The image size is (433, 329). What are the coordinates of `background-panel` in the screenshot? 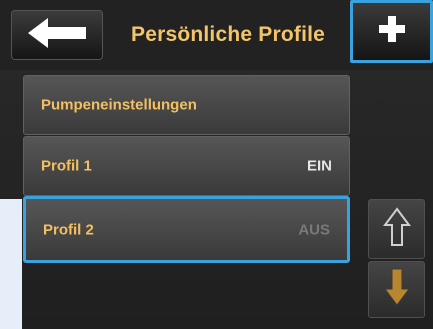 It's located at (11, 264).